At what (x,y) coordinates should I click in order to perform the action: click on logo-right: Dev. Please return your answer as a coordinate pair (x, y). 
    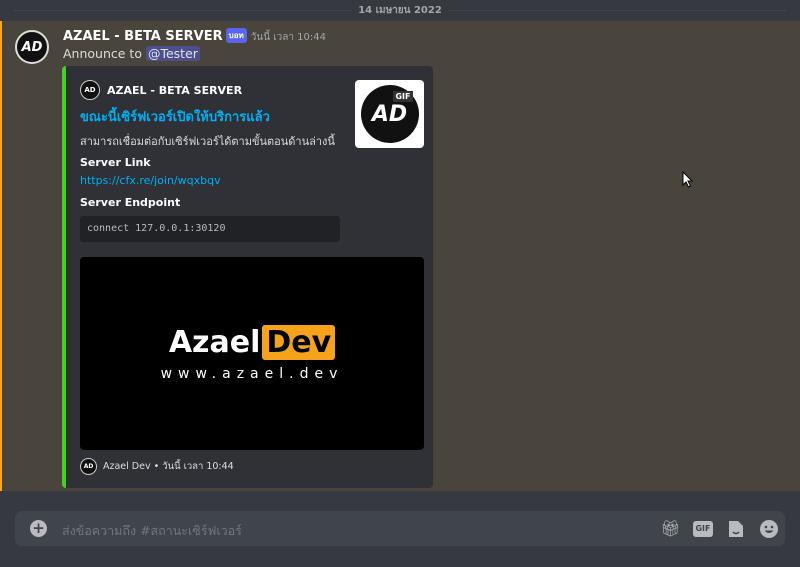
    Looking at the image, I should click on (299, 342).